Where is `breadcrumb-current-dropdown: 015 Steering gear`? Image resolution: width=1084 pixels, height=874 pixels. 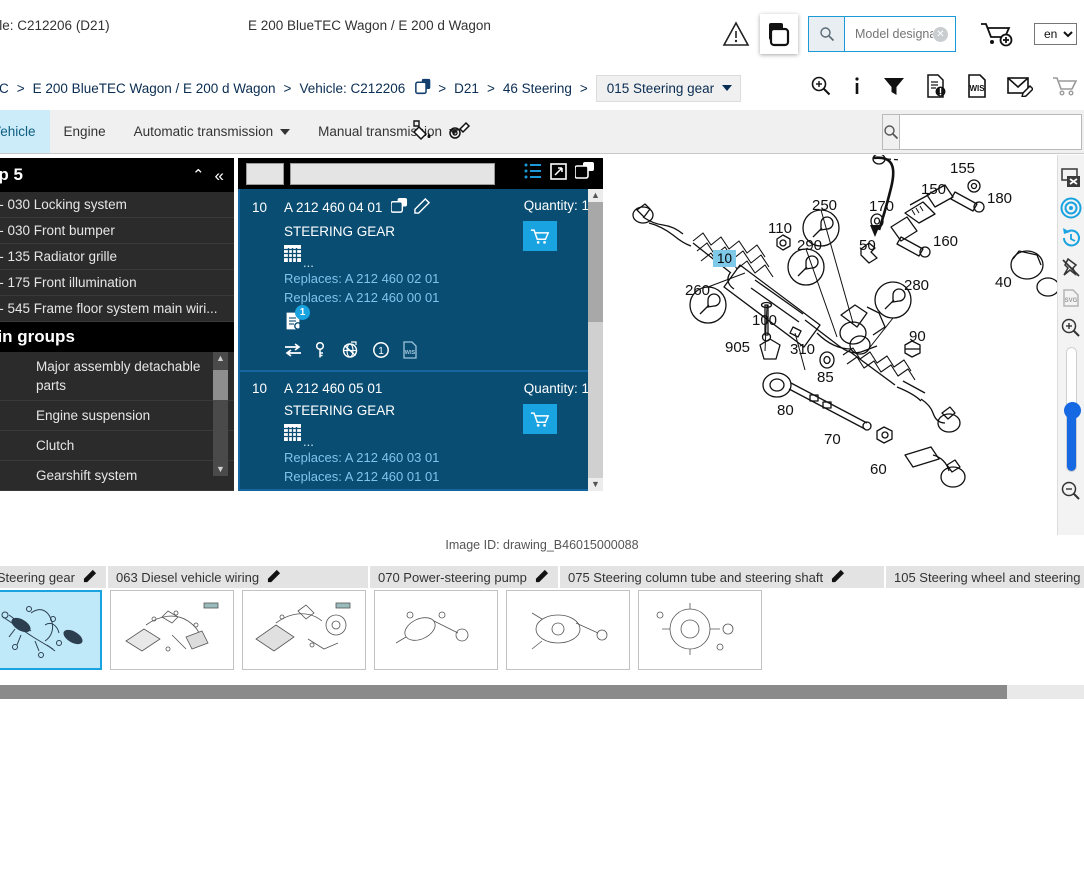 breadcrumb-current-dropdown: 015 Steering gear is located at coordinates (668, 88).